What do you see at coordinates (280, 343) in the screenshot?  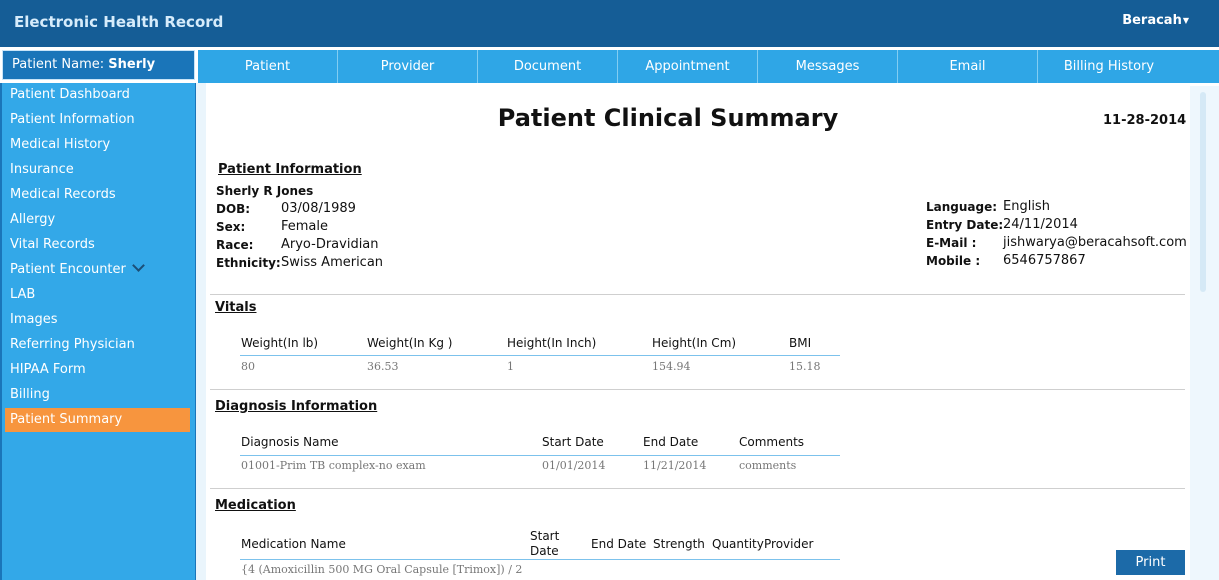 I see `vitals-col-weight-lb: Weight(In lb)` at bounding box center [280, 343].